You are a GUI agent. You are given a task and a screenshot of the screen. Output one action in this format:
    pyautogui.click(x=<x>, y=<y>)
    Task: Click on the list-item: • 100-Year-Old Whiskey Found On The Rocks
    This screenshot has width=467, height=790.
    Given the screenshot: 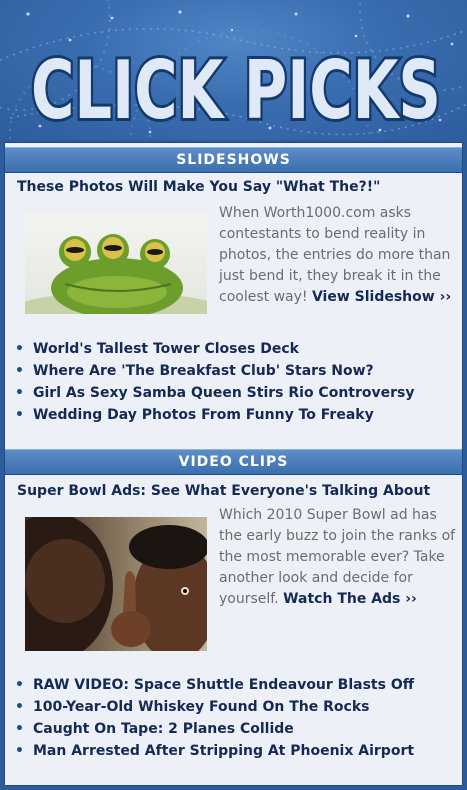 What is the action you would take?
    pyautogui.click(x=214, y=707)
    